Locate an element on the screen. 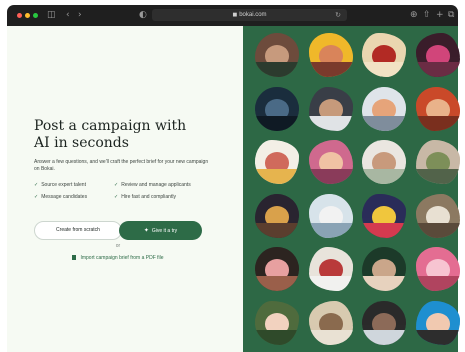 The width and height of the screenshot is (465, 352). document-icon is located at coordinates (74, 257).